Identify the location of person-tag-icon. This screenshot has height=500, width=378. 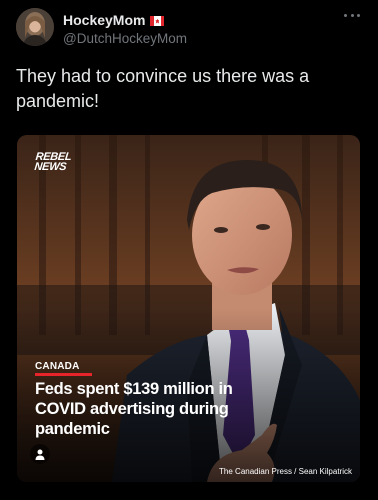
(40, 454).